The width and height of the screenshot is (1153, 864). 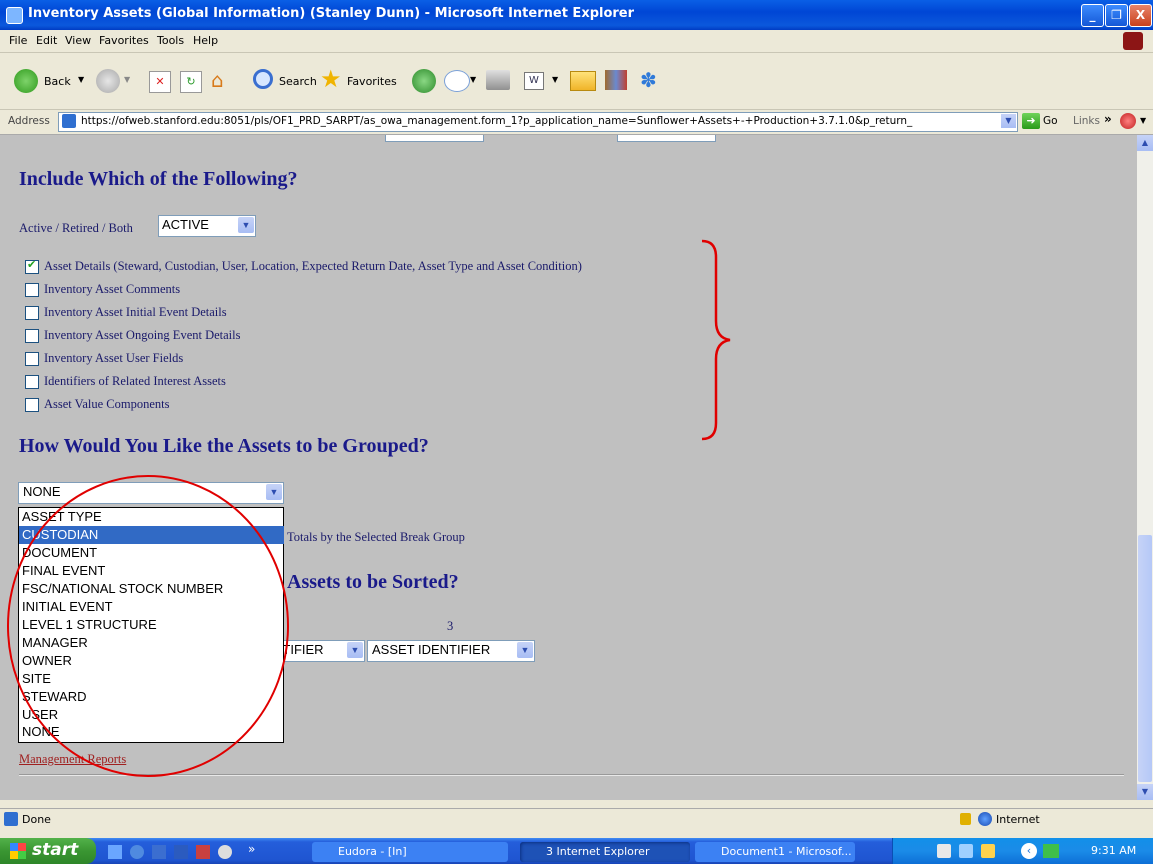 I want to click on menu-edit: Edit, so click(x=46, y=40).